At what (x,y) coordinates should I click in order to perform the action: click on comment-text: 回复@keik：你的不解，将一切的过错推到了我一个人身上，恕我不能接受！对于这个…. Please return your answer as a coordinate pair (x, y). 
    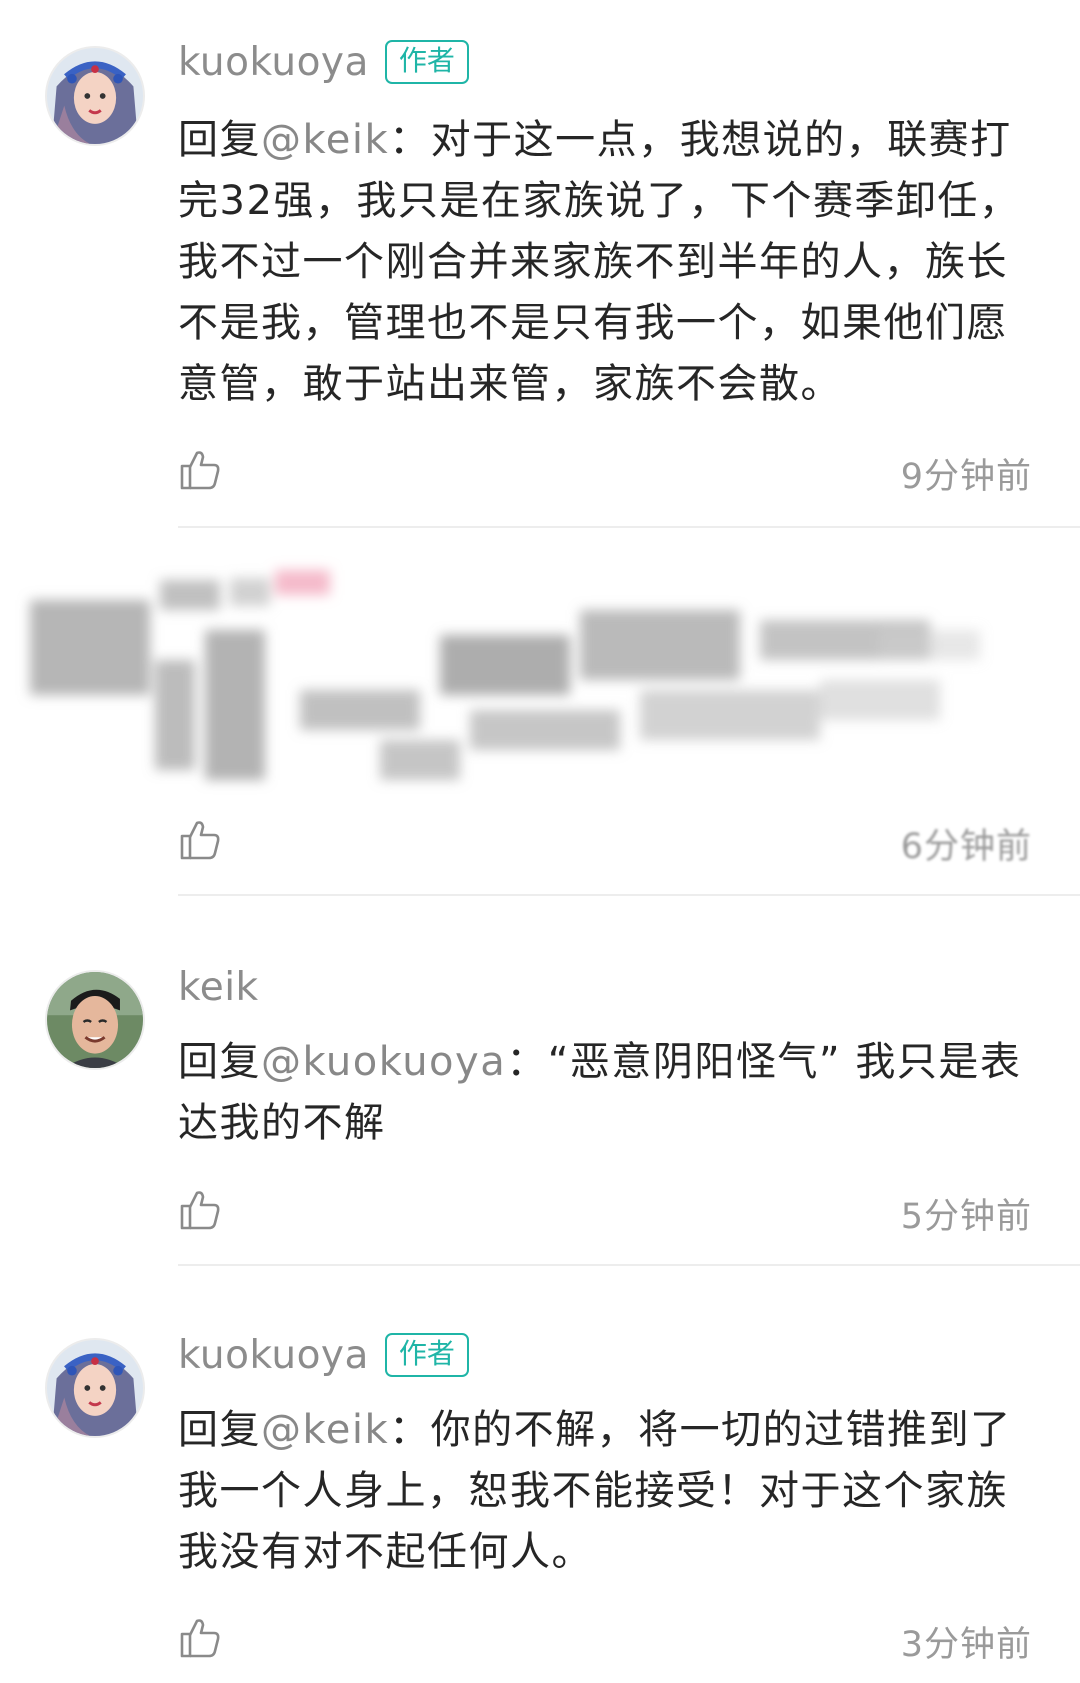
    Looking at the image, I should click on (608, 1491).